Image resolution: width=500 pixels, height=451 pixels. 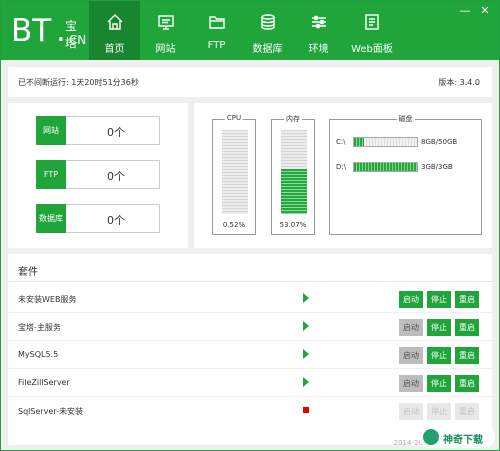 What do you see at coordinates (98, 218) in the screenshot?
I see `stat-database: 数据库 0个` at bounding box center [98, 218].